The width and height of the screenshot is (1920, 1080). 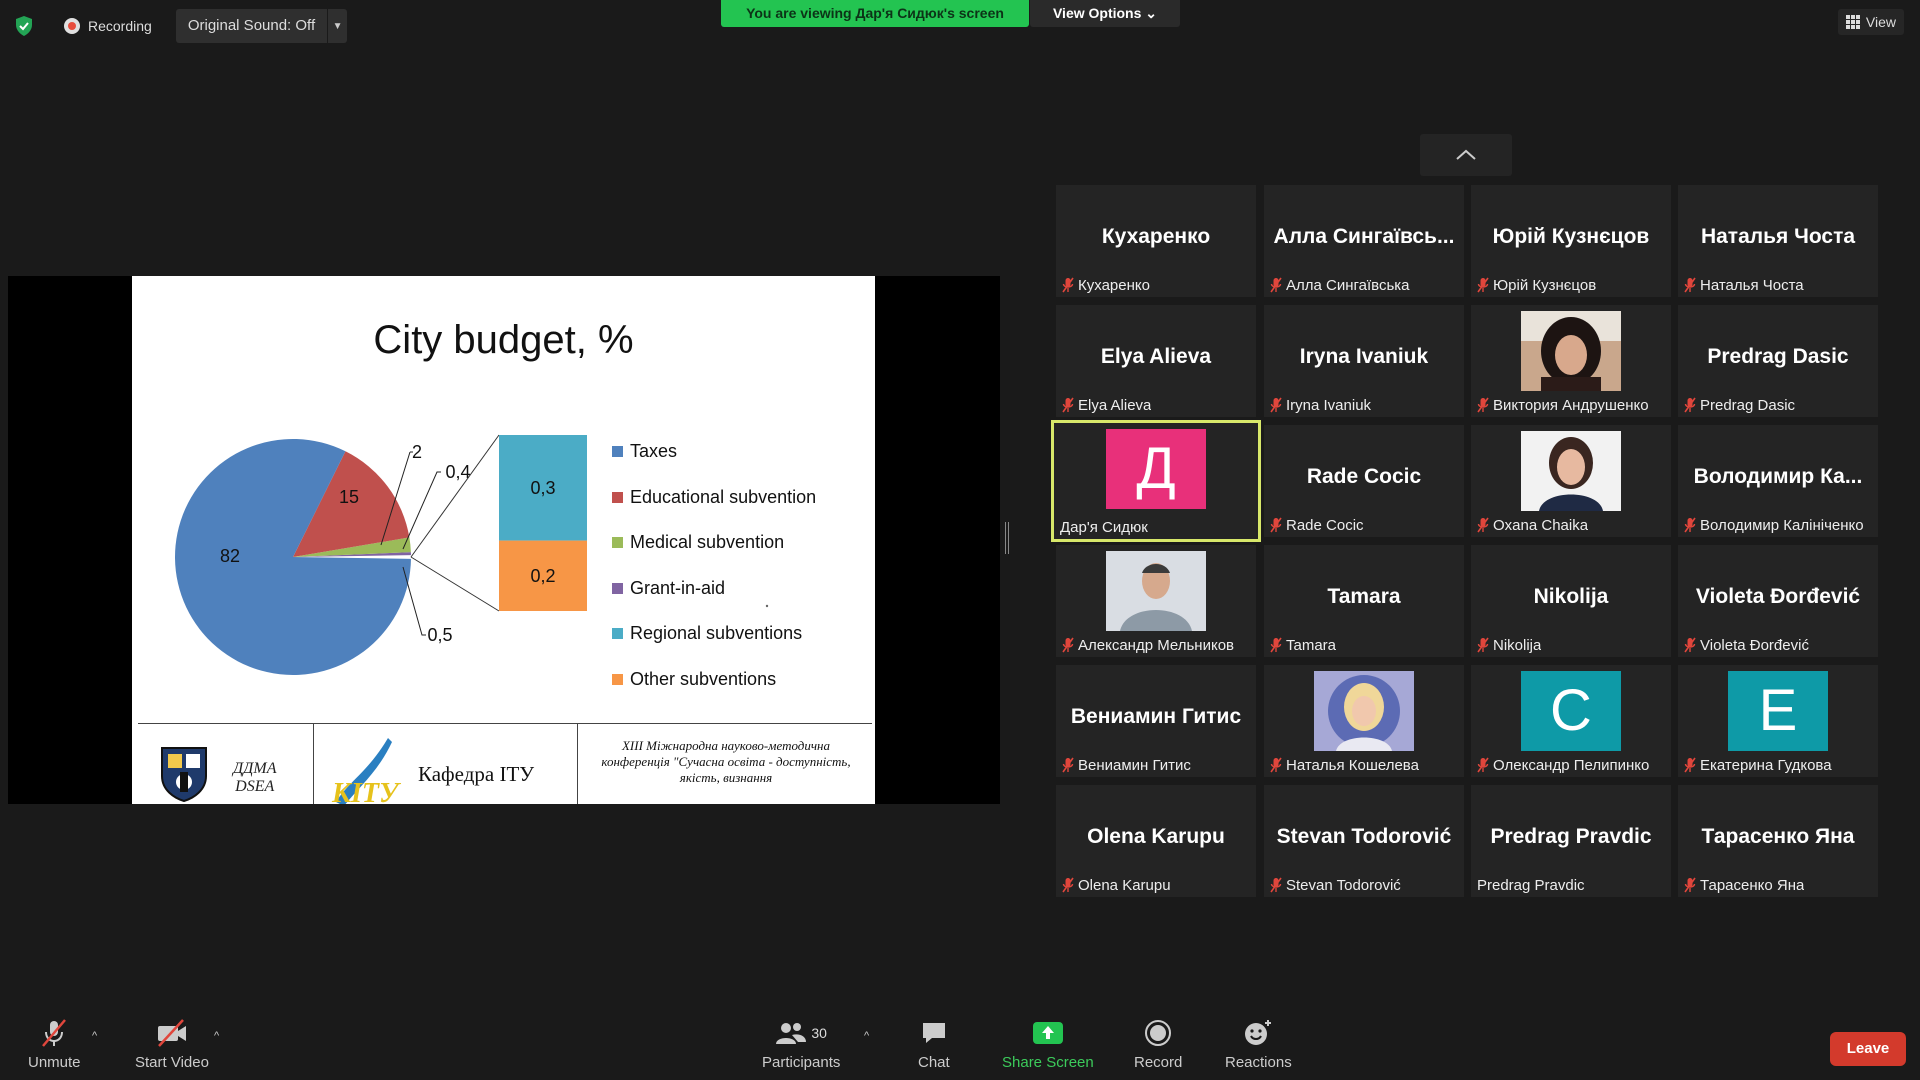 I want to click on participant-display-name: Stevan Todorović, so click(x=1364, y=836).